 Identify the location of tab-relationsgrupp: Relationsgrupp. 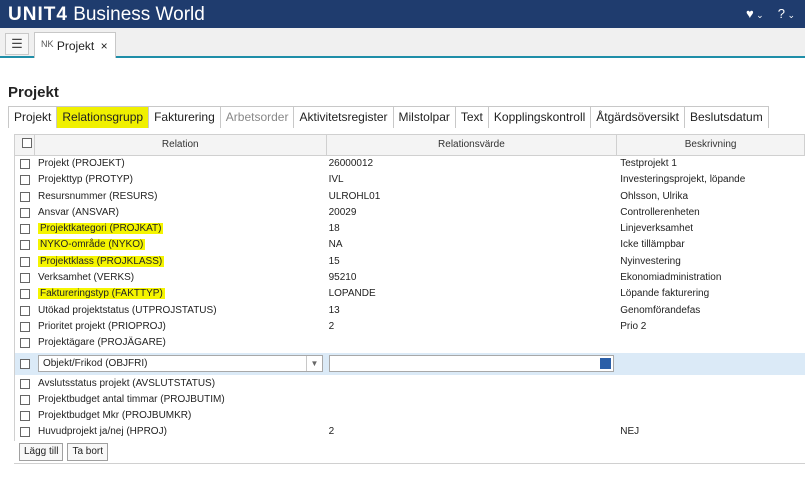
(103, 117).